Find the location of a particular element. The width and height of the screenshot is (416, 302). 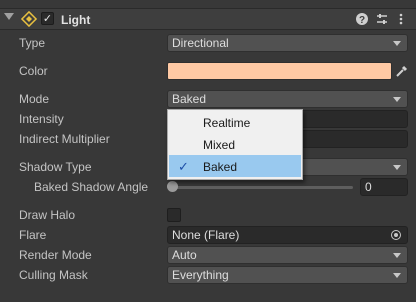

row-mode: Mode Baked is located at coordinates (208, 99).